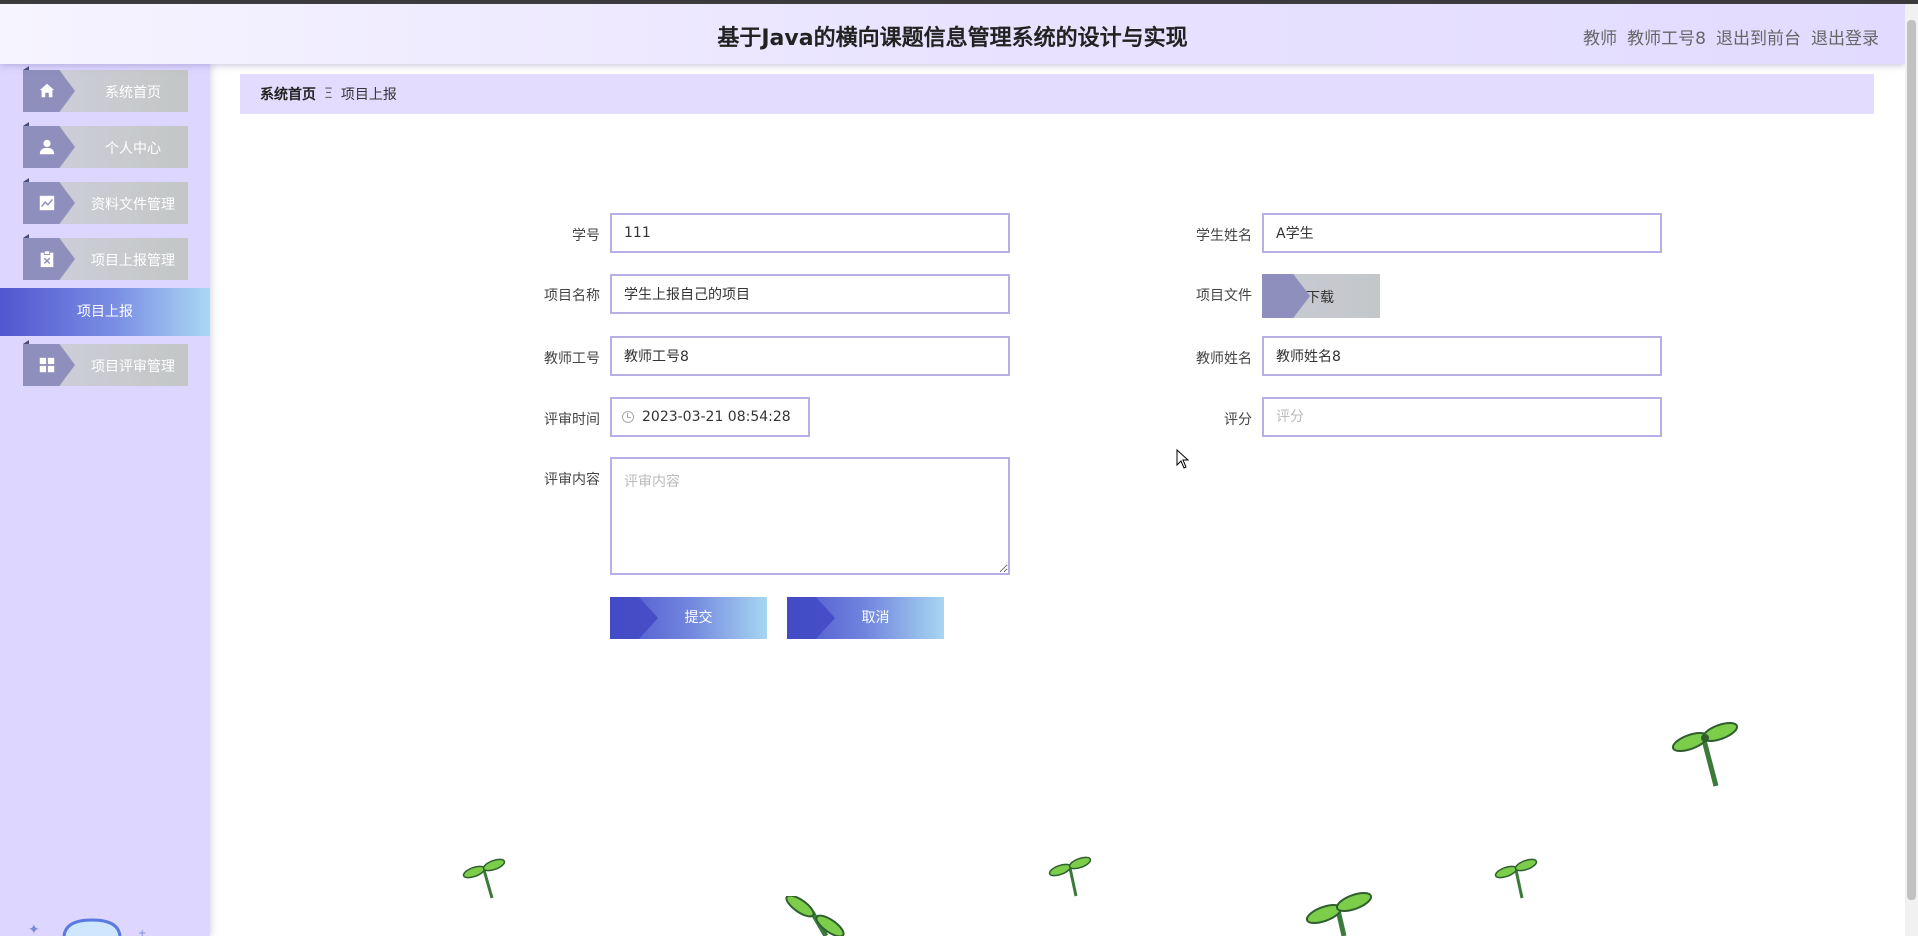 This screenshot has height=936, width=1918. What do you see at coordinates (133, 205) in the screenshot?
I see `sidebar-item-label: 资料文件管理` at bounding box center [133, 205].